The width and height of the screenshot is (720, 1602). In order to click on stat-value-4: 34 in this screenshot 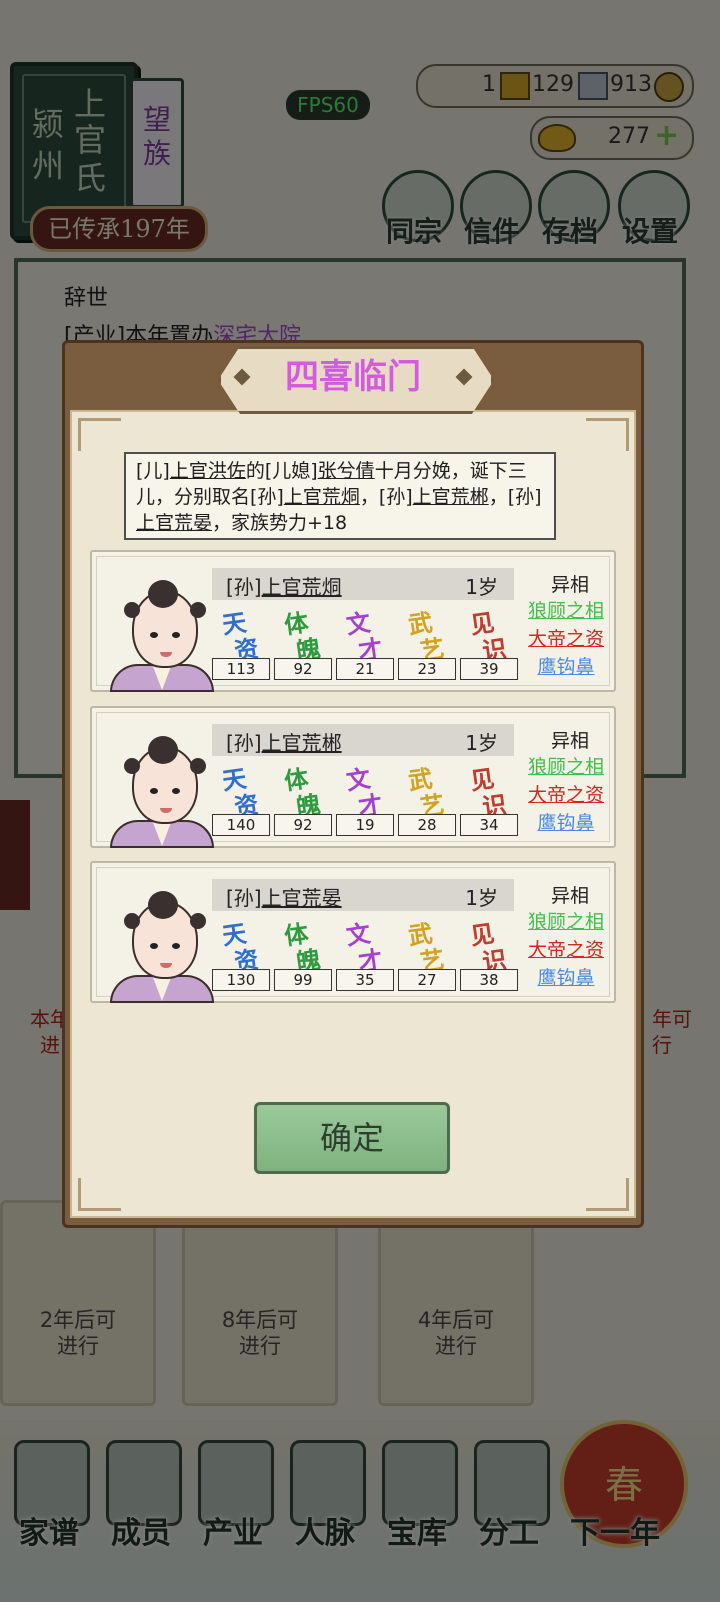, I will do `click(489, 825)`.